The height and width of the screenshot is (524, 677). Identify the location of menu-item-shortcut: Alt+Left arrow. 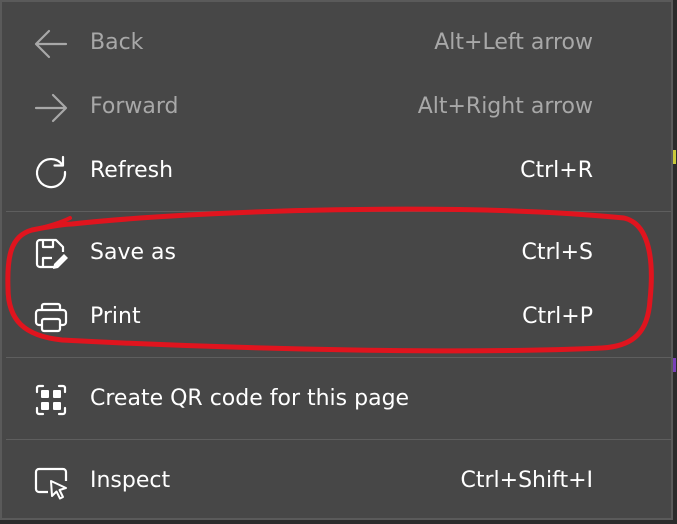
(513, 42).